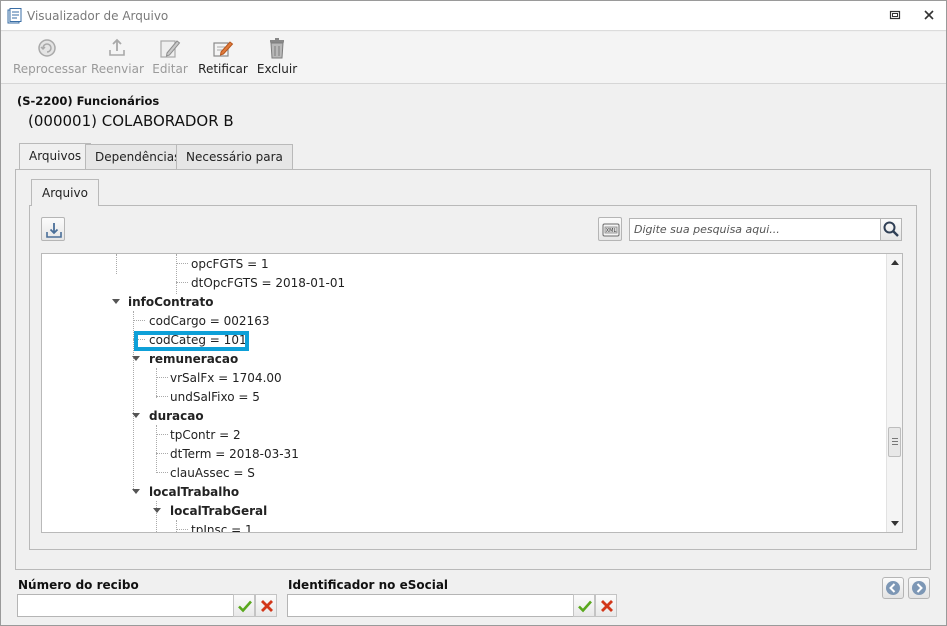 This screenshot has height=626, width=947. I want to click on window-title: Visualizador de Arquivo, so click(98, 16).